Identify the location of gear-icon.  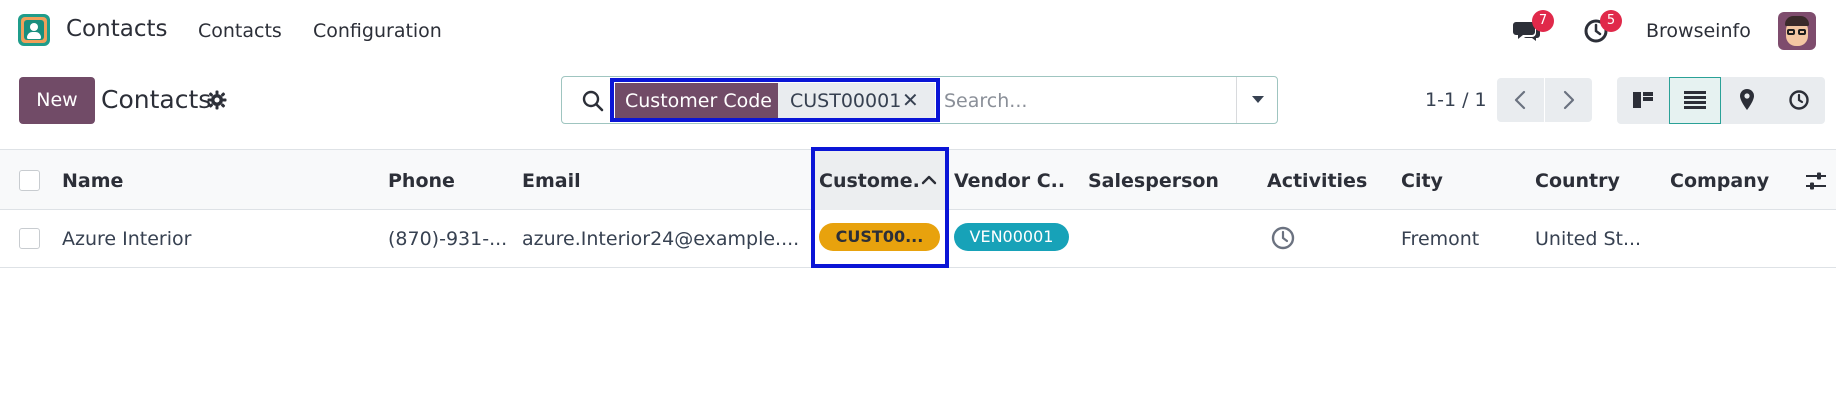
(217, 100).